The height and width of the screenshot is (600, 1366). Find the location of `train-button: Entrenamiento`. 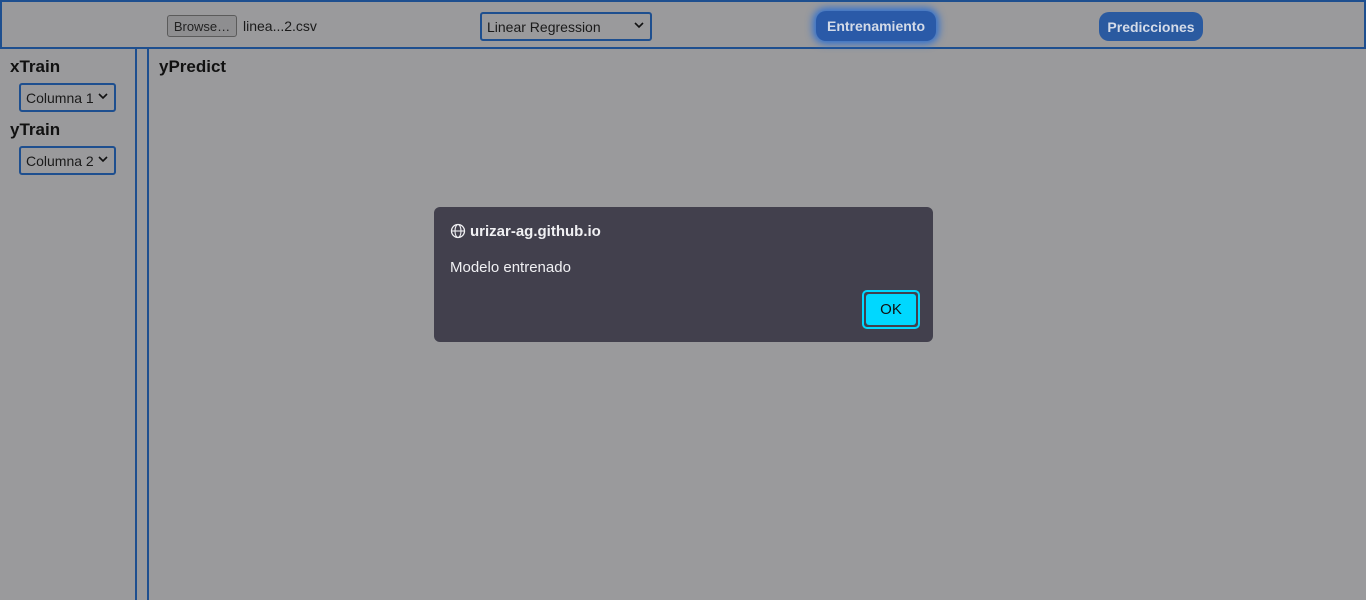

train-button: Entrenamiento is located at coordinates (876, 26).